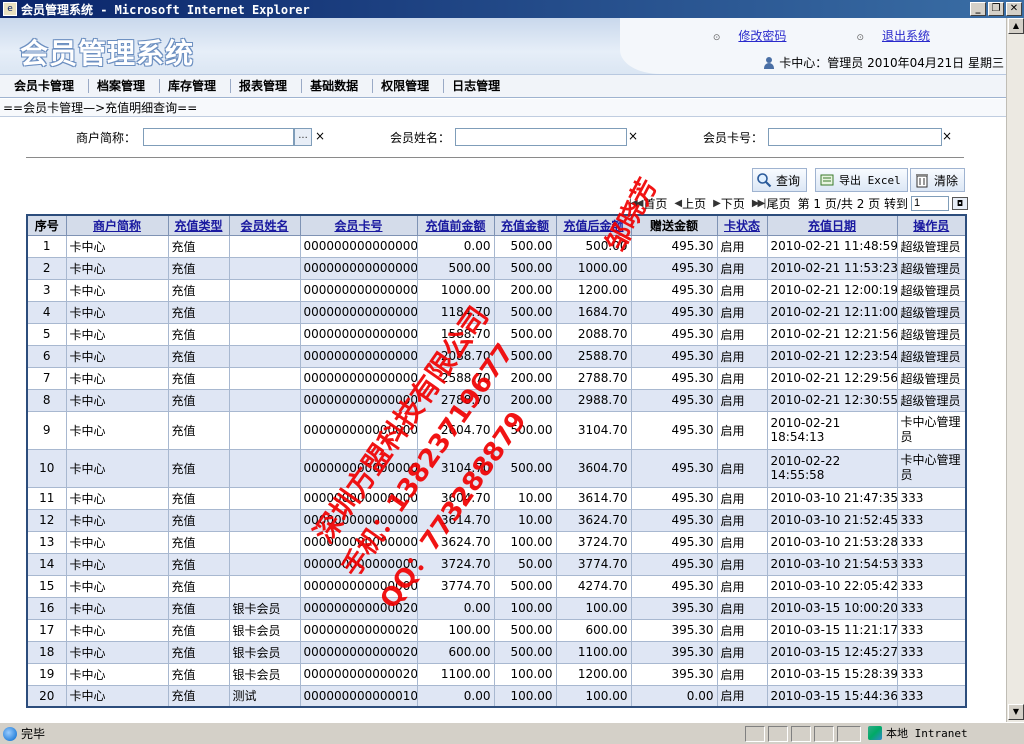 The width and height of the screenshot is (1024, 744). Describe the element at coordinates (633, 136) in the screenshot. I see `member-name-clear-icon: ×` at that location.